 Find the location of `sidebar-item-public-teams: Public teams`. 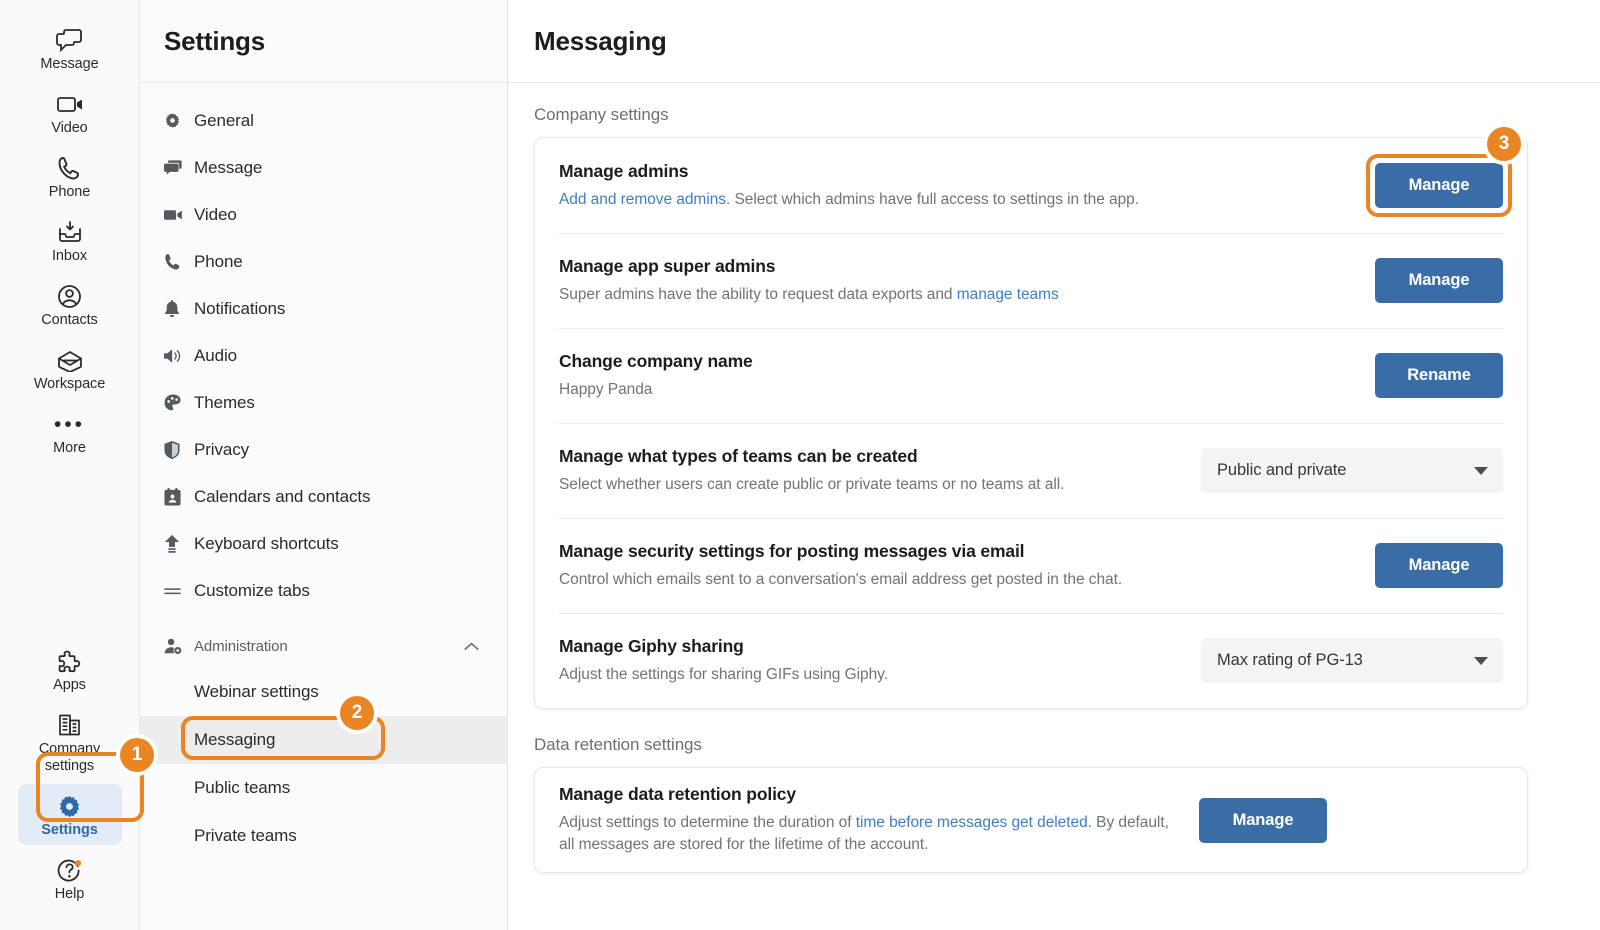

sidebar-item-public-teams: Public teams is located at coordinates (323, 788).